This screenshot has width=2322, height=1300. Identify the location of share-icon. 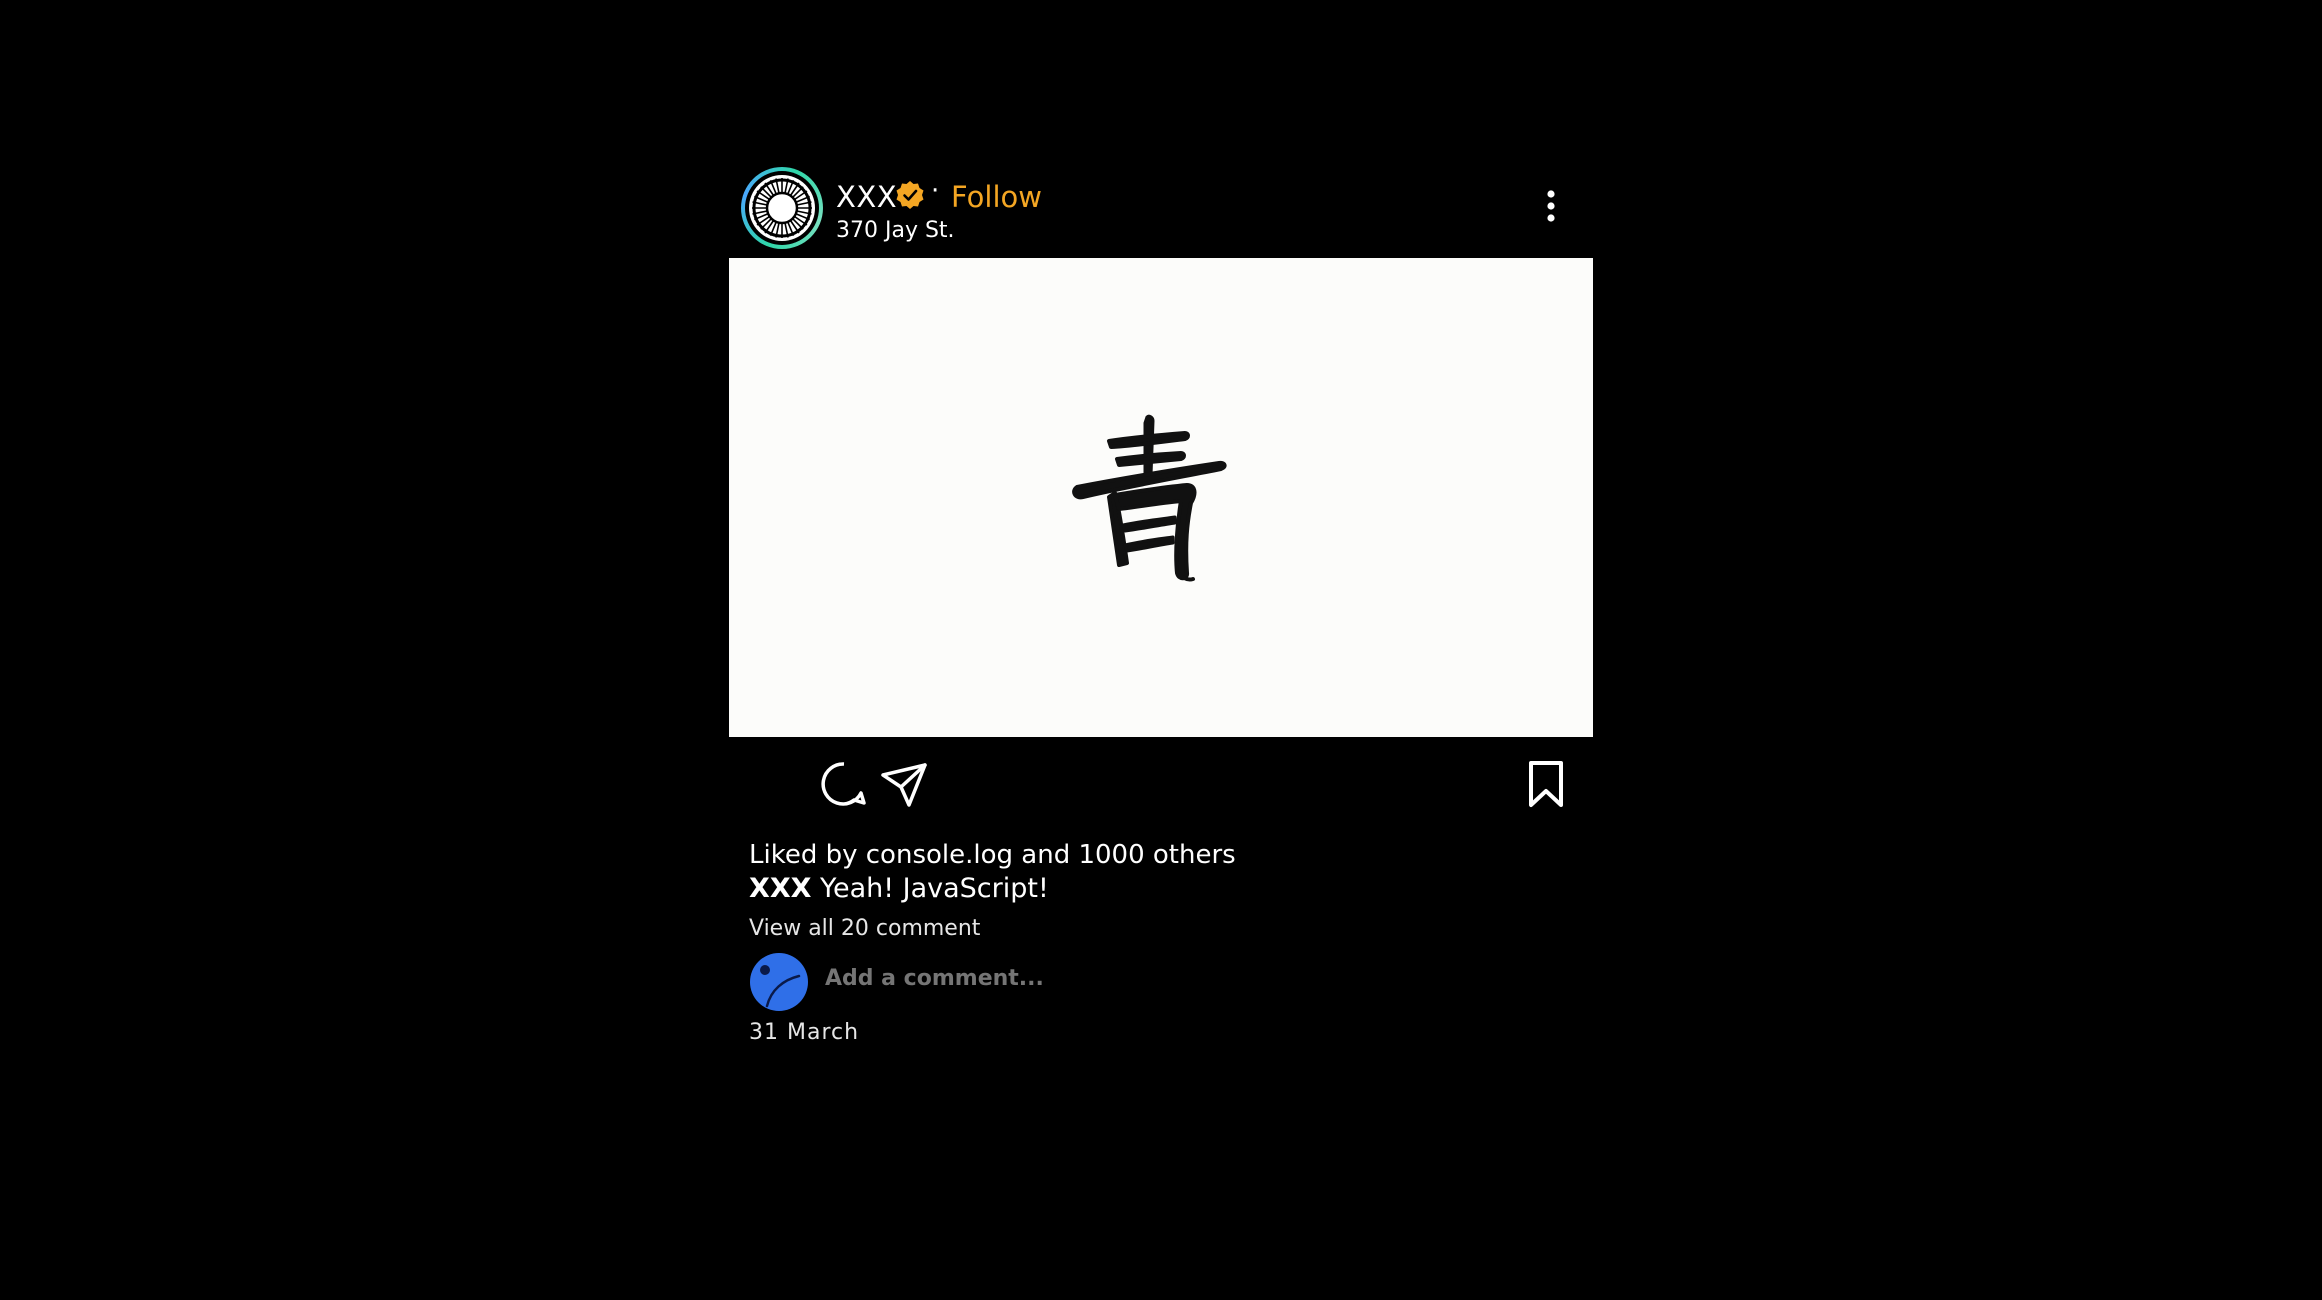
(904, 784).